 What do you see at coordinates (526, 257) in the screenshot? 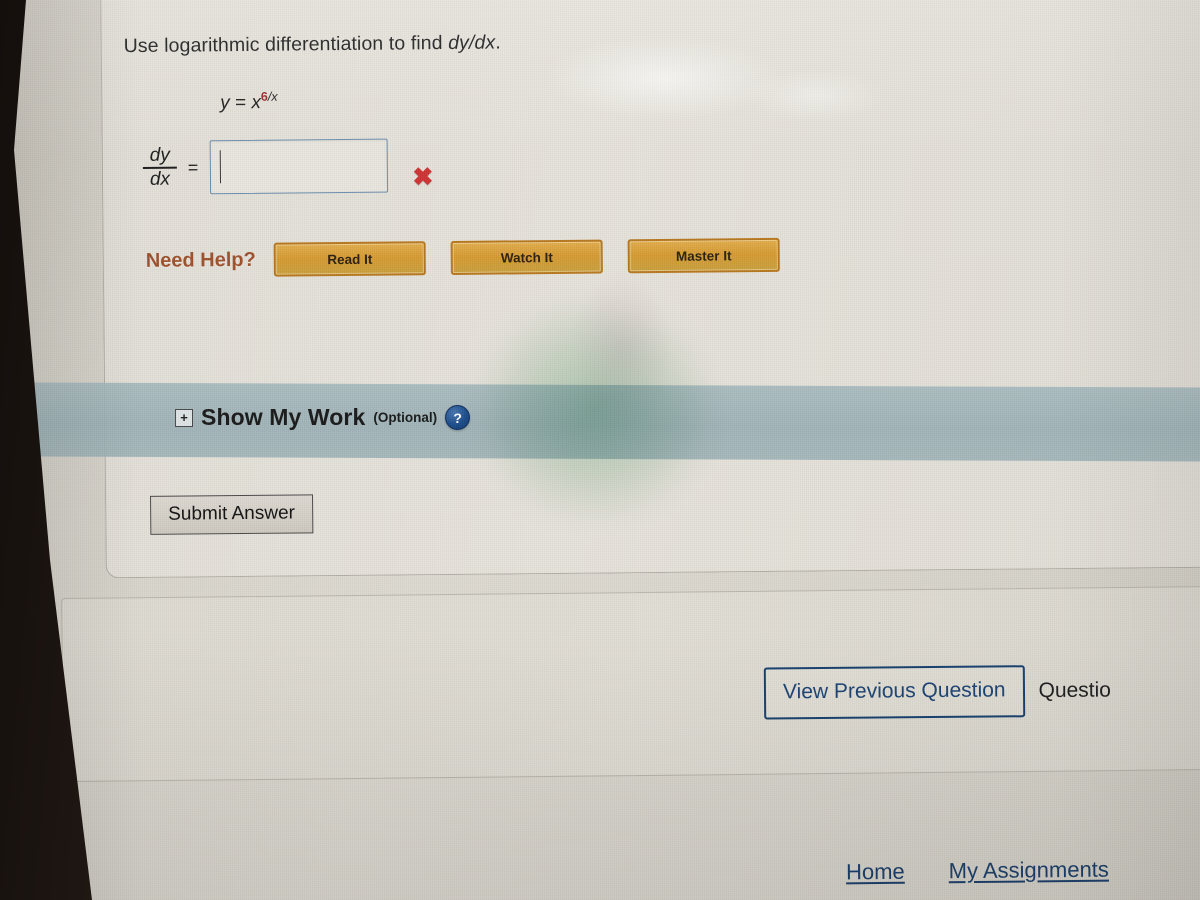
I see `watch-it-button: Watch It` at bounding box center [526, 257].